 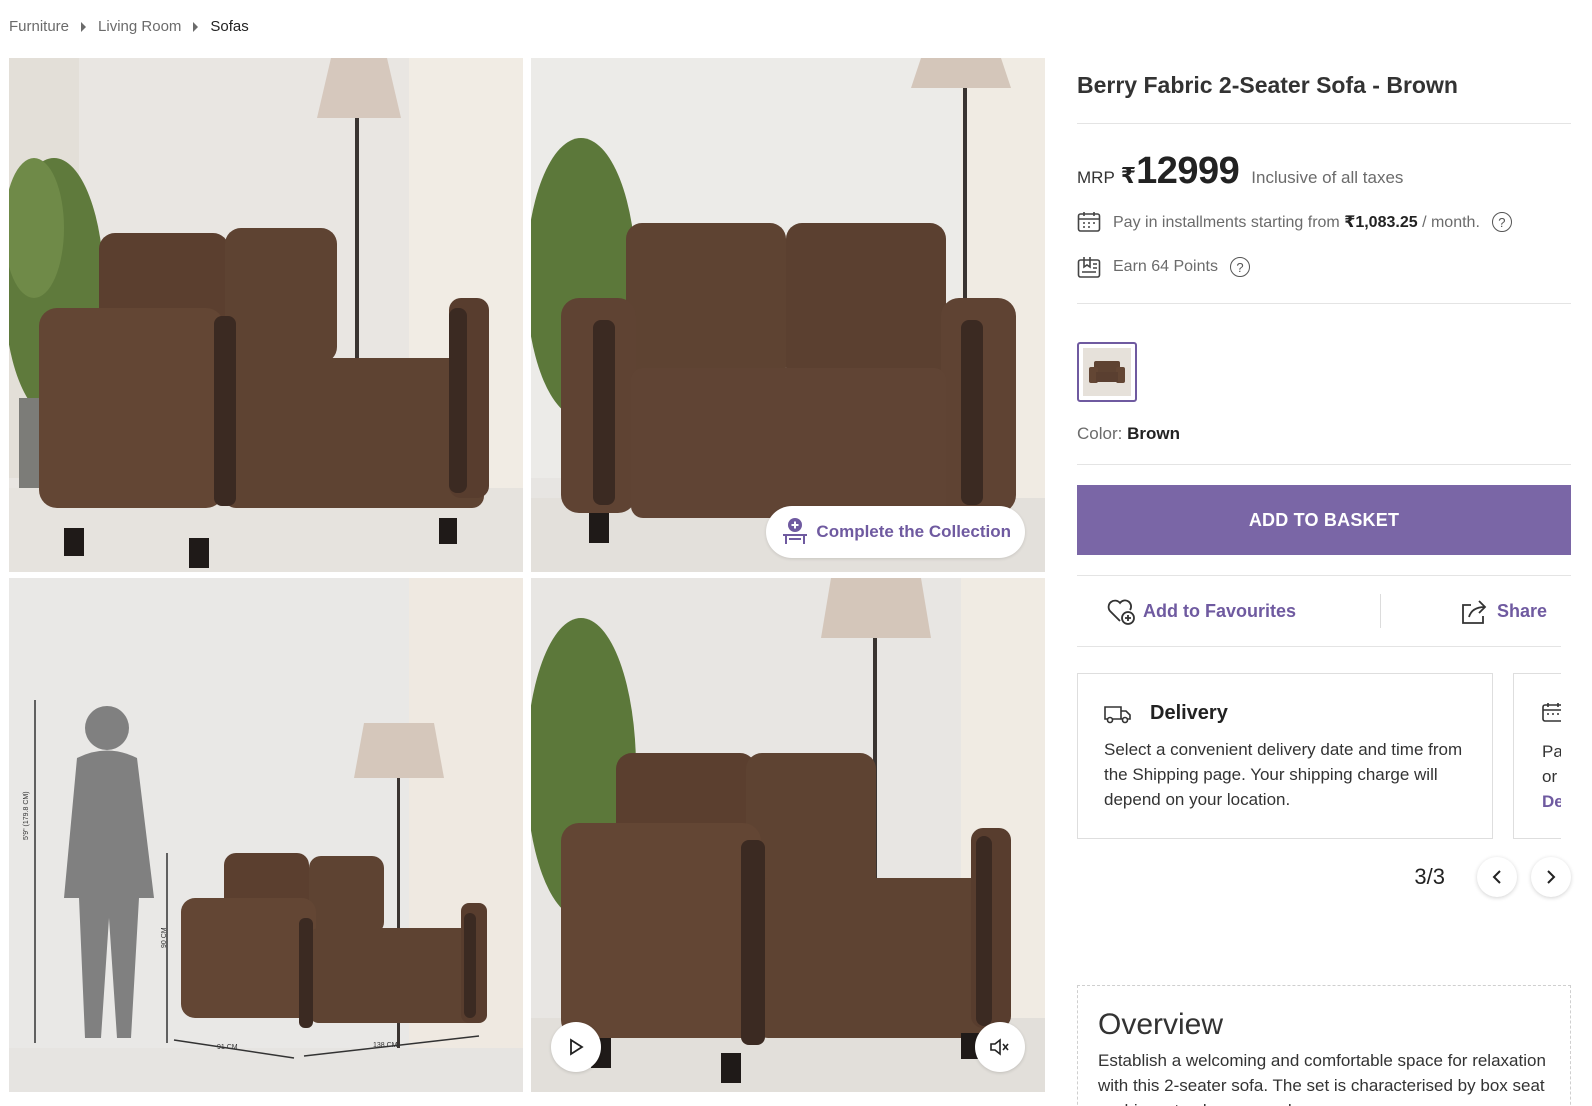 I want to click on add-to-favourites-label: Add to Favourites, so click(x=1220, y=610).